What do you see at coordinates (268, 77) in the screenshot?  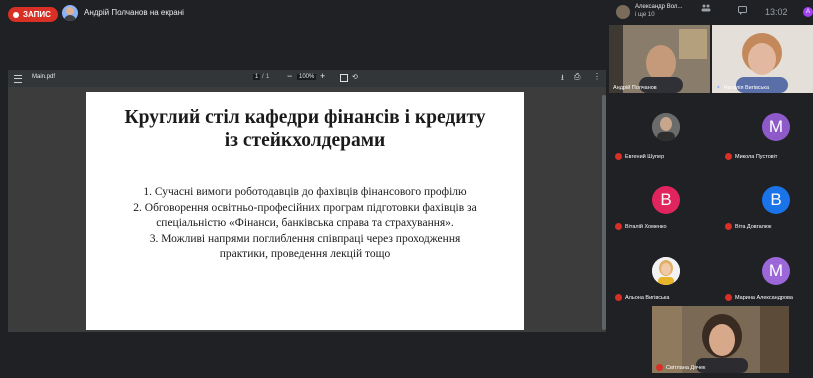 I see `page-total: 1` at bounding box center [268, 77].